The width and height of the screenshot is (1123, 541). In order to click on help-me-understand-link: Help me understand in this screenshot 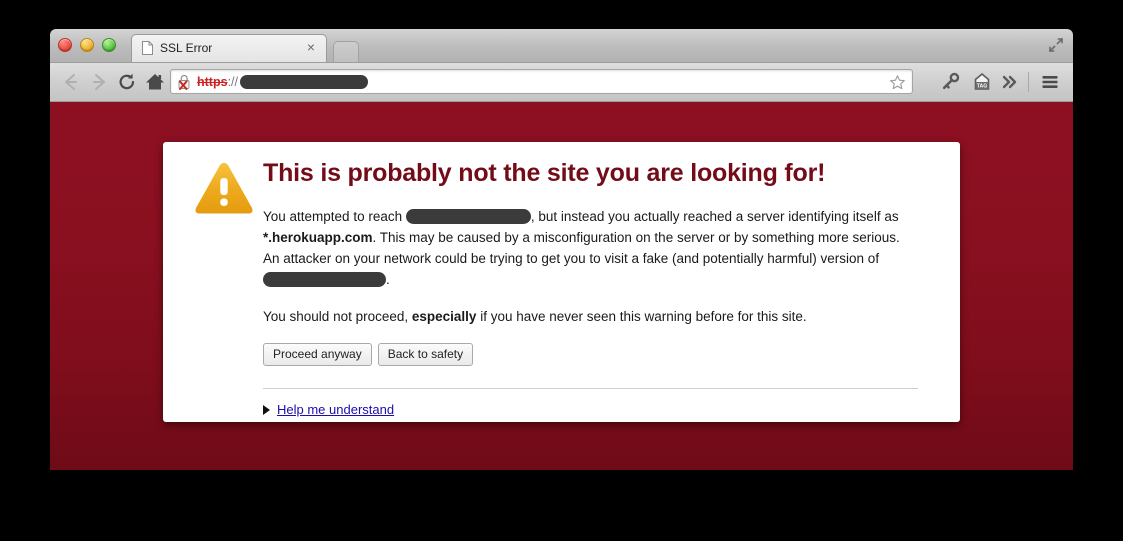, I will do `click(335, 409)`.